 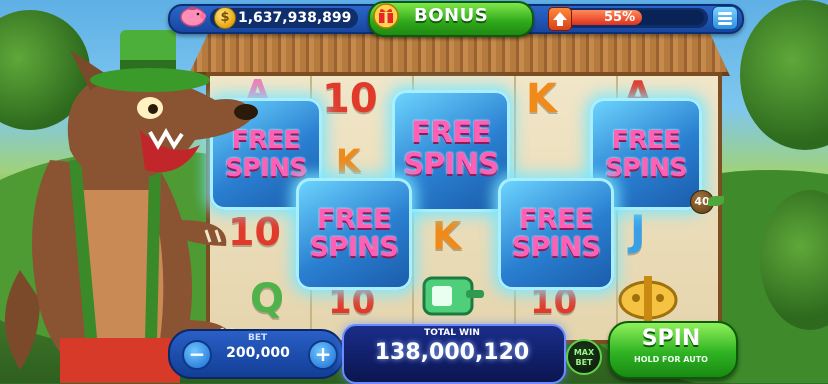 What do you see at coordinates (386, 16) in the screenshot?
I see `gift-icon` at bounding box center [386, 16].